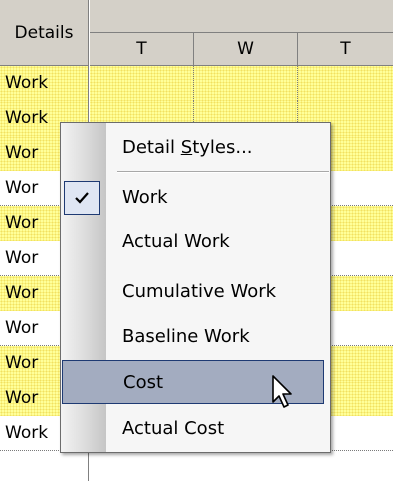  What do you see at coordinates (241, 83) in the screenshot?
I see `timephased-cells` at bounding box center [241, 83].